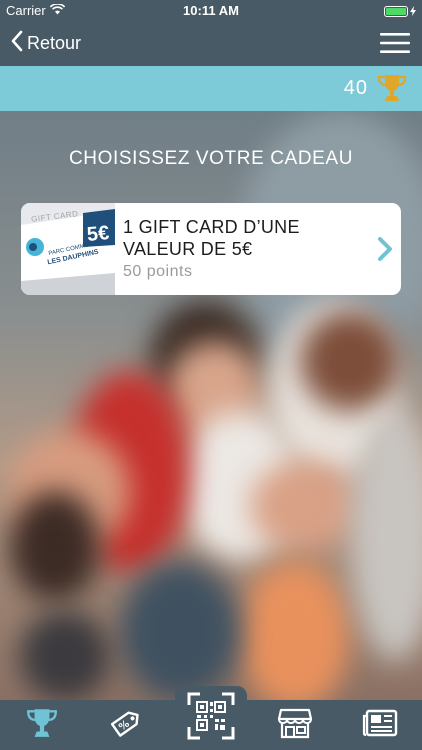 This screenshot has width=422, height=750. What do you see at coordinates (396, 11) in the screenshot?
I see `battery-icon` at bounding box center [396, 11].